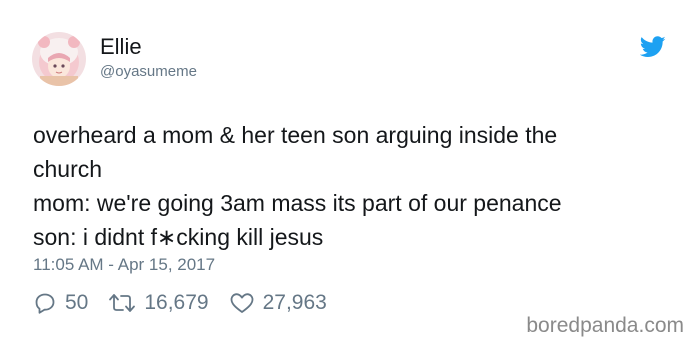 Image resolution: width=700 pixels, height=347 pixels. What do you see at coordinates (77, 302) in the screenshot?
I see `reply-count: 50` at bounding box center [77, 302].